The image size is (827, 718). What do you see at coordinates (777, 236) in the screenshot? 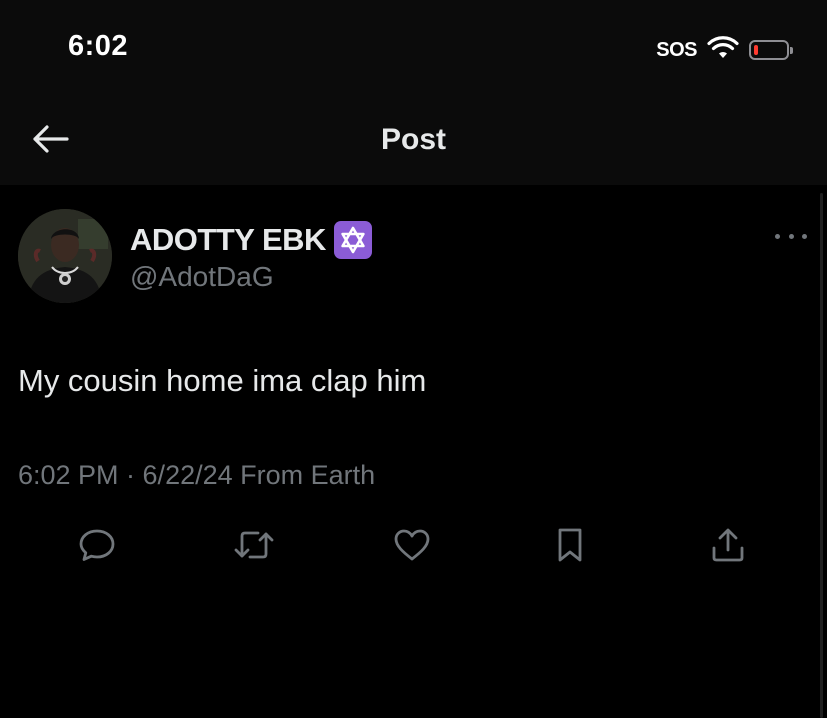
I see `ellipsis-icon` at bounding box center [777, 236].